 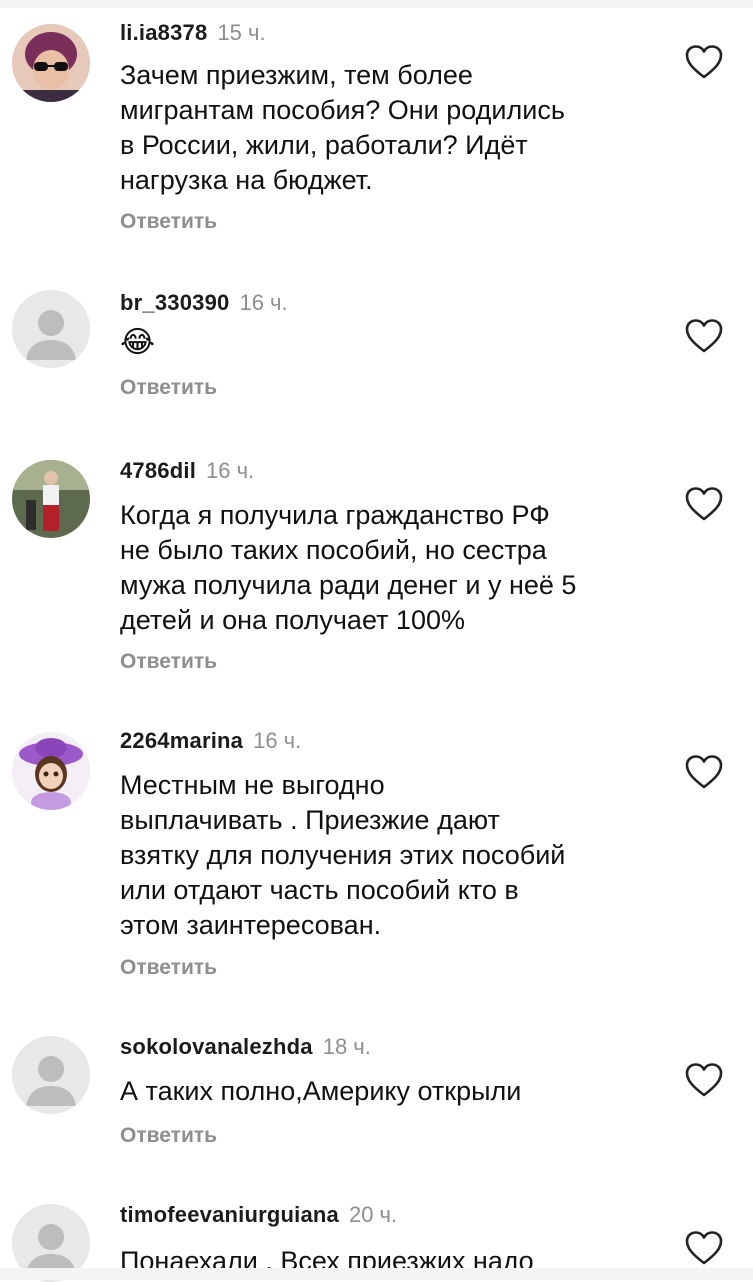 I want to click on username: timofeevaniurguiana, so click(x=229, y=1214).